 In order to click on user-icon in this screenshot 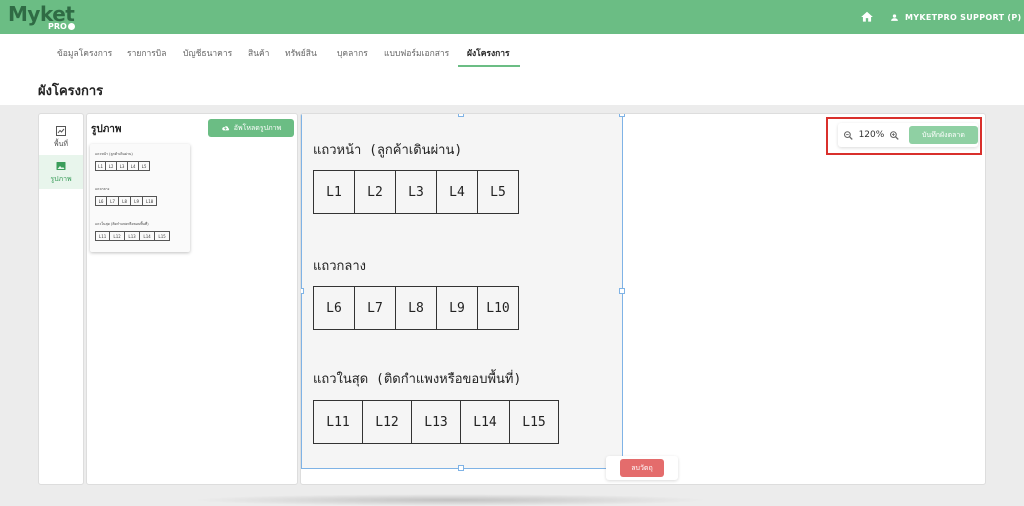, I will do `click(894, 17)`.